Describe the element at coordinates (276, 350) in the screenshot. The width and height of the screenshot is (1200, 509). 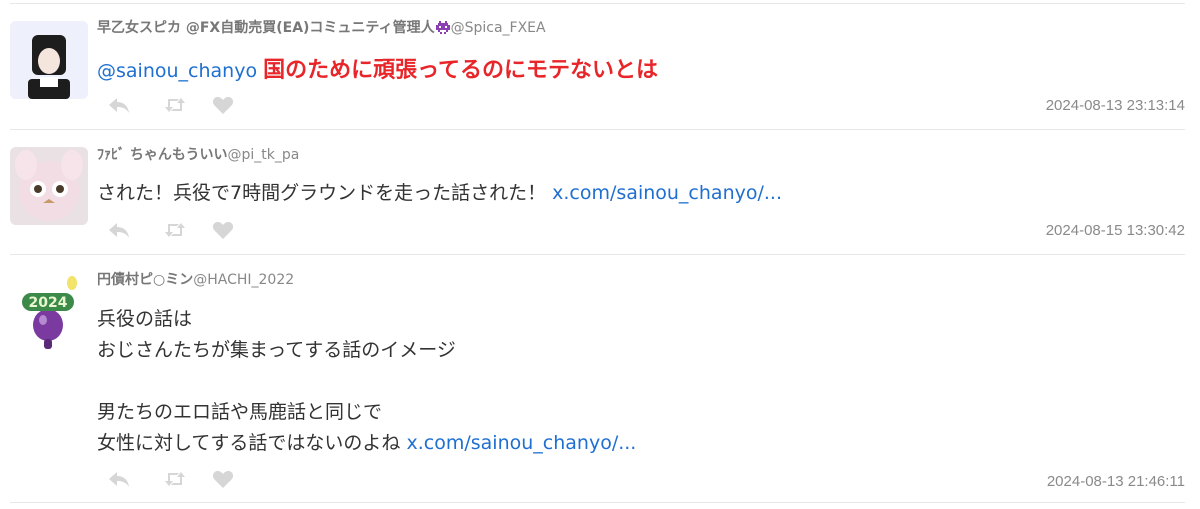
I see `tweet-line: おじさんたちが集まってする話のイメージ` at that location.